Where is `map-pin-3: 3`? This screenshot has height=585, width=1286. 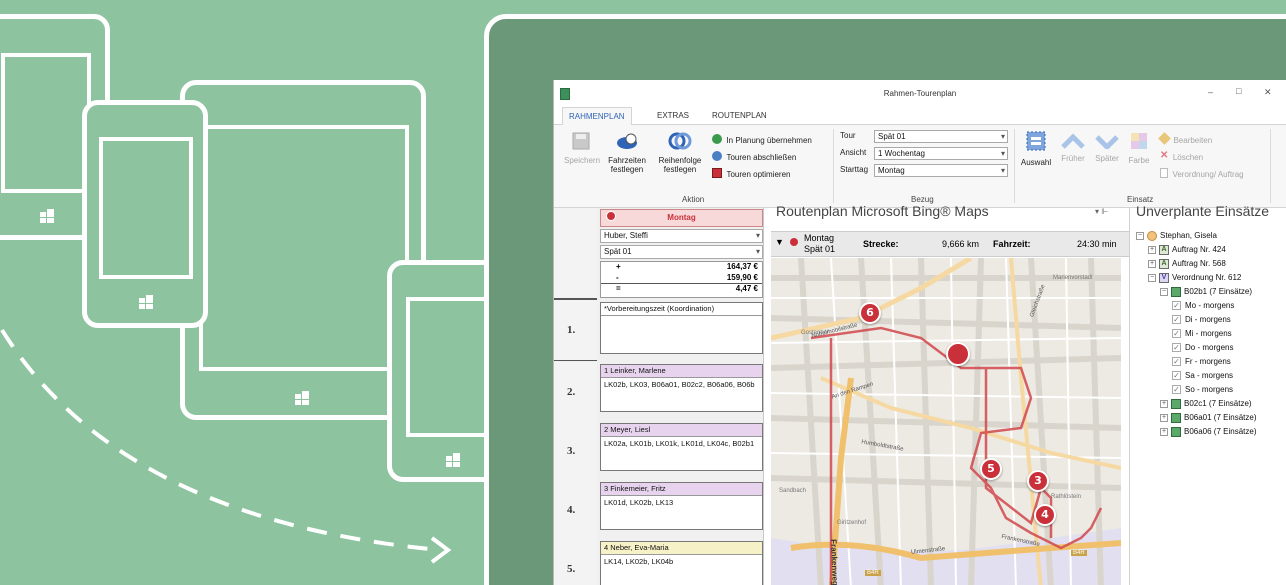
map-pin-3: 3 is located at coordinates (1038, 481).